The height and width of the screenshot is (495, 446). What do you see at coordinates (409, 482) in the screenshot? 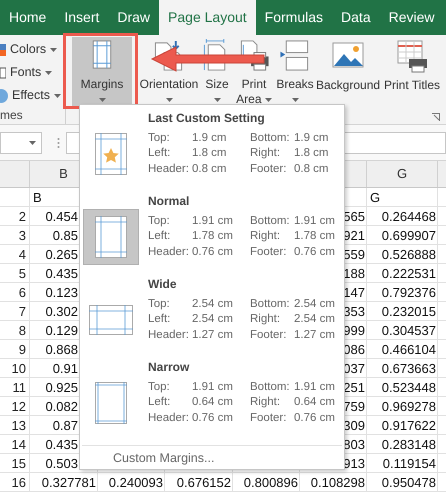
I see `table-cell: 0.950478` at bounding box center [409, 482].